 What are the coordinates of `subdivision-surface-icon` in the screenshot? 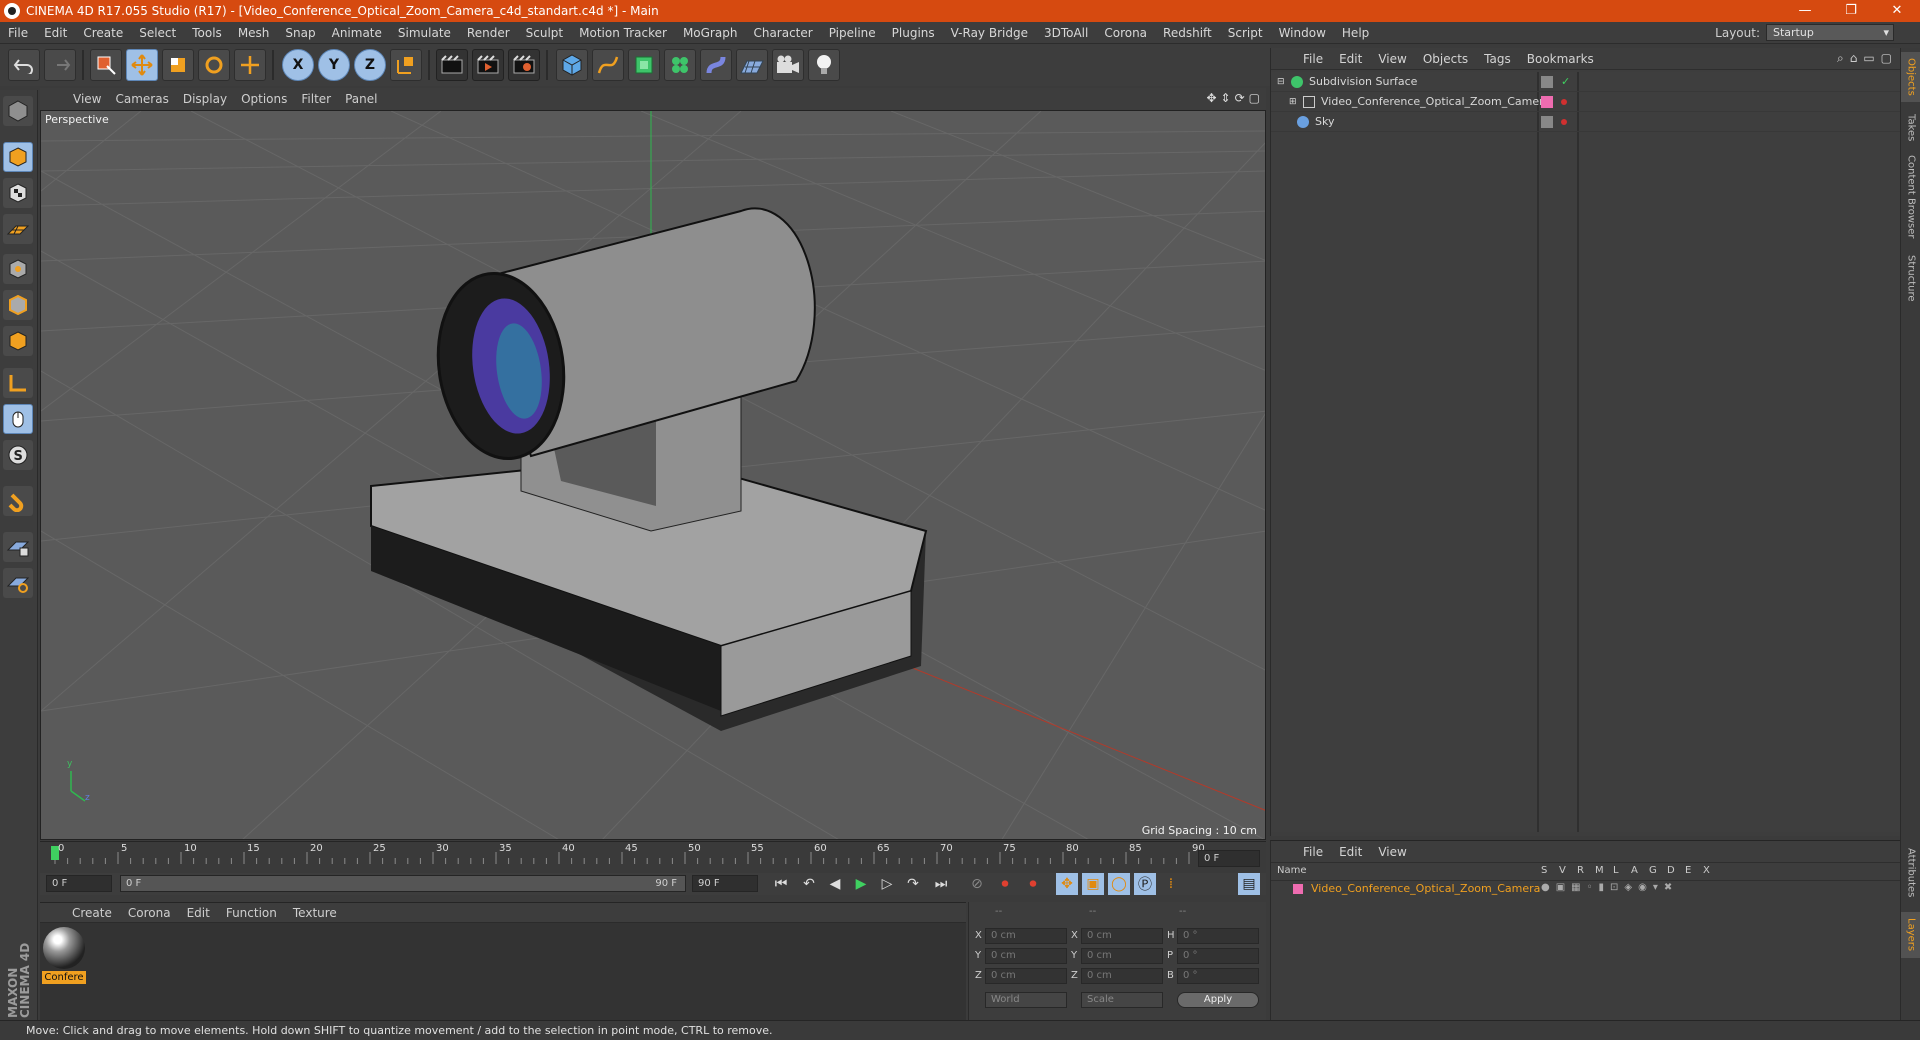 It's located at (644, 65).